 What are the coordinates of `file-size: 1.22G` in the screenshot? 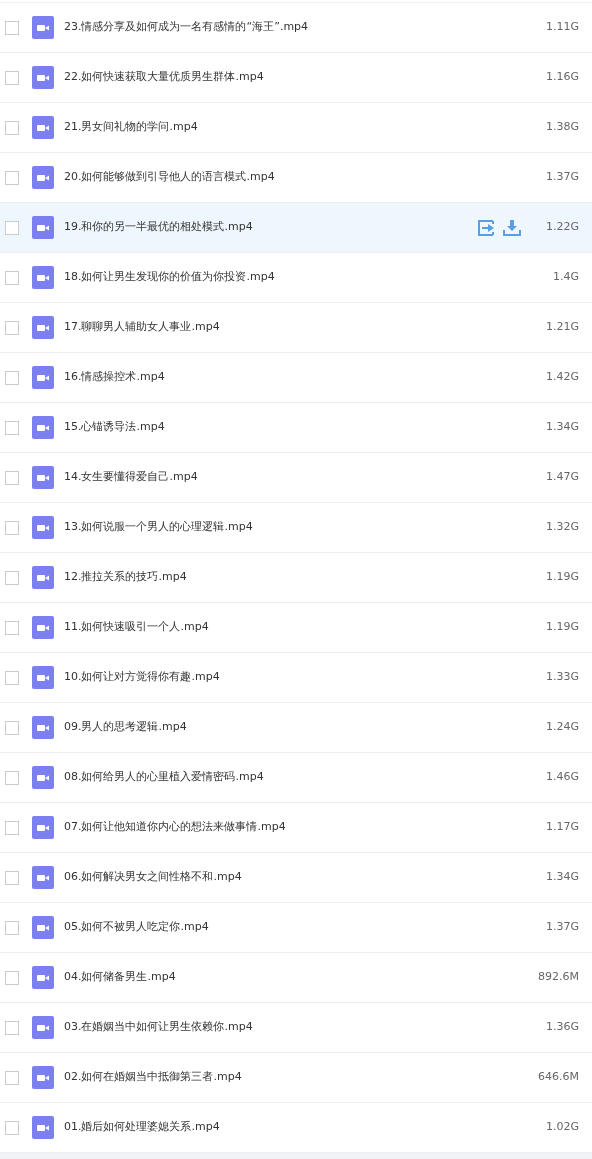 It's located at (562, 227).